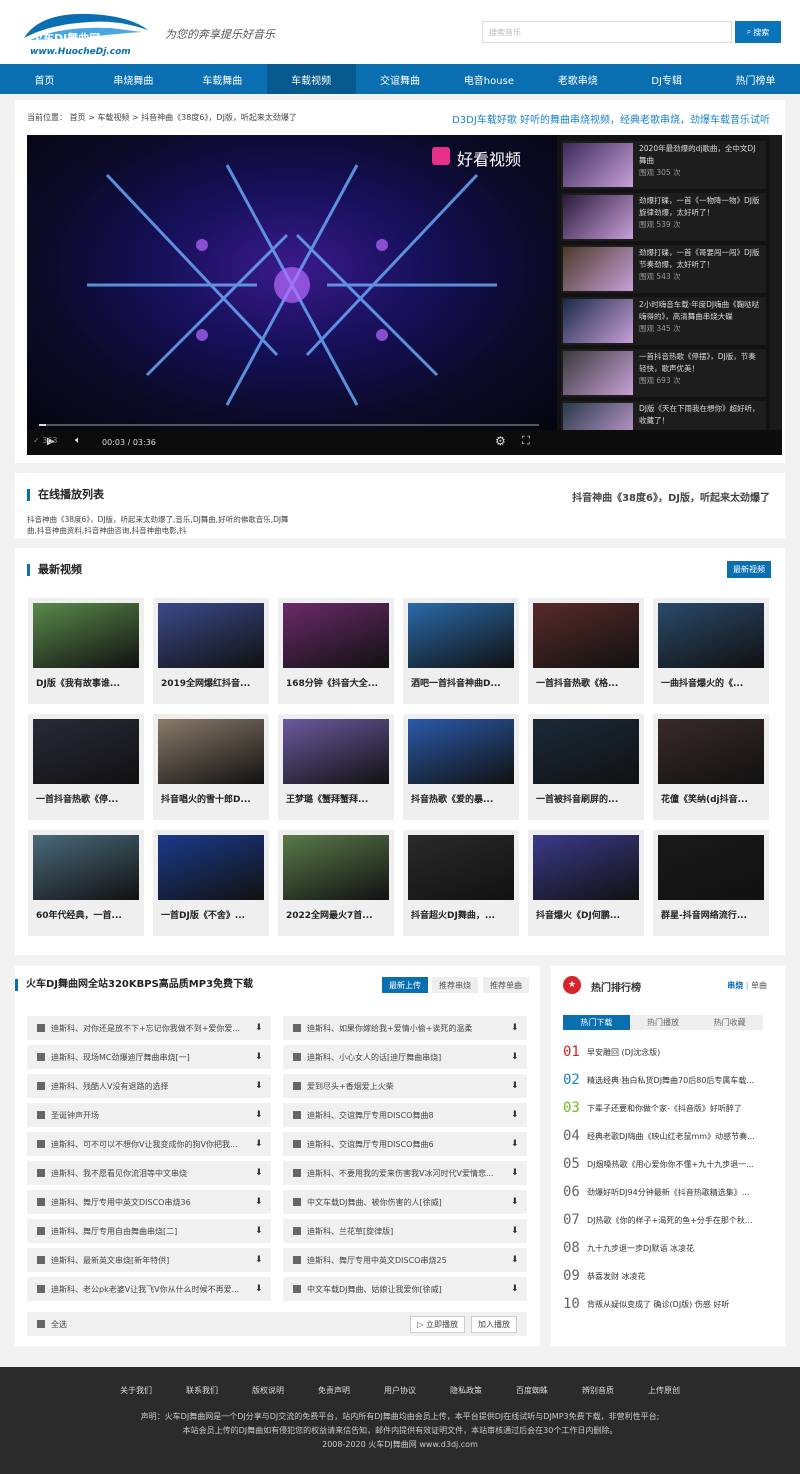  What do you see at coordinates (78, 117) in the screenshot?
I see `breadcrumb-home: 首页` at bounding box center [78, 117].